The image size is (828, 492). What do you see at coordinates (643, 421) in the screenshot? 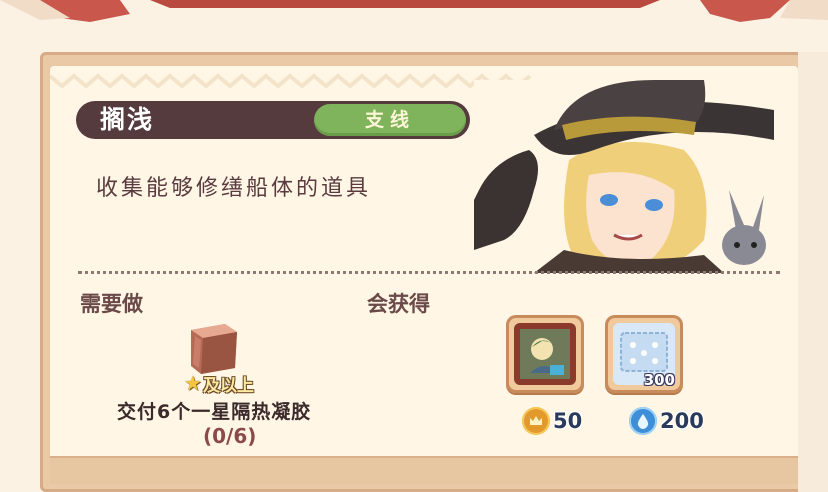
I see `blue-drop-coin-icon` at bounding box center [643, 421].